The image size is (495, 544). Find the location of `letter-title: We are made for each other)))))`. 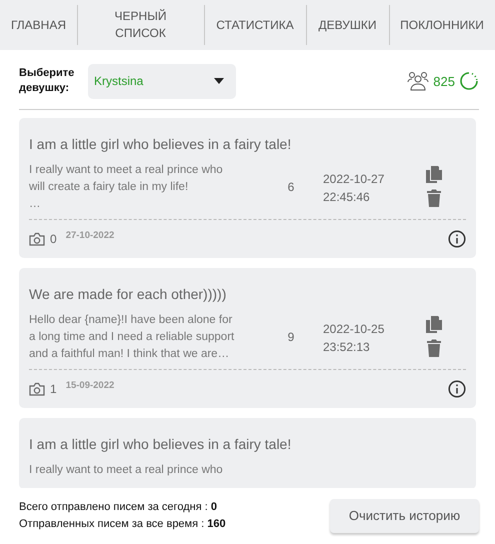

letter-title: We are made for each other))))) is located at coordinates (128, 294).